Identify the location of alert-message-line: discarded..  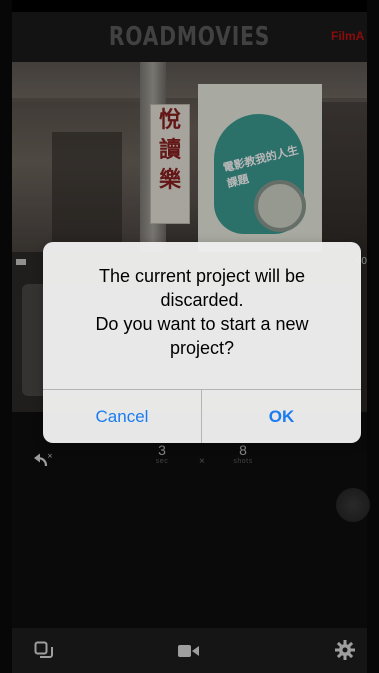
(202, 300).